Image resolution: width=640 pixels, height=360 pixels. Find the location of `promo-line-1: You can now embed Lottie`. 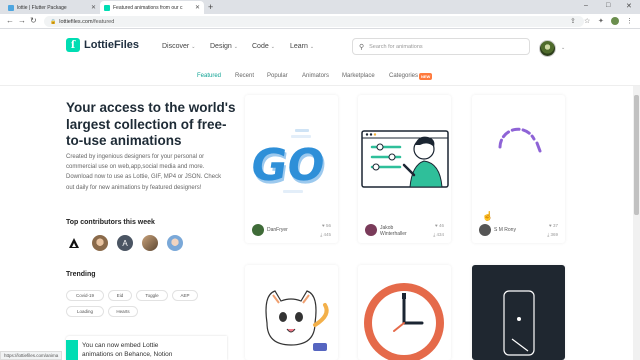

promo-line-1: You can now embed Lottie is located at coordinates (120, 345).